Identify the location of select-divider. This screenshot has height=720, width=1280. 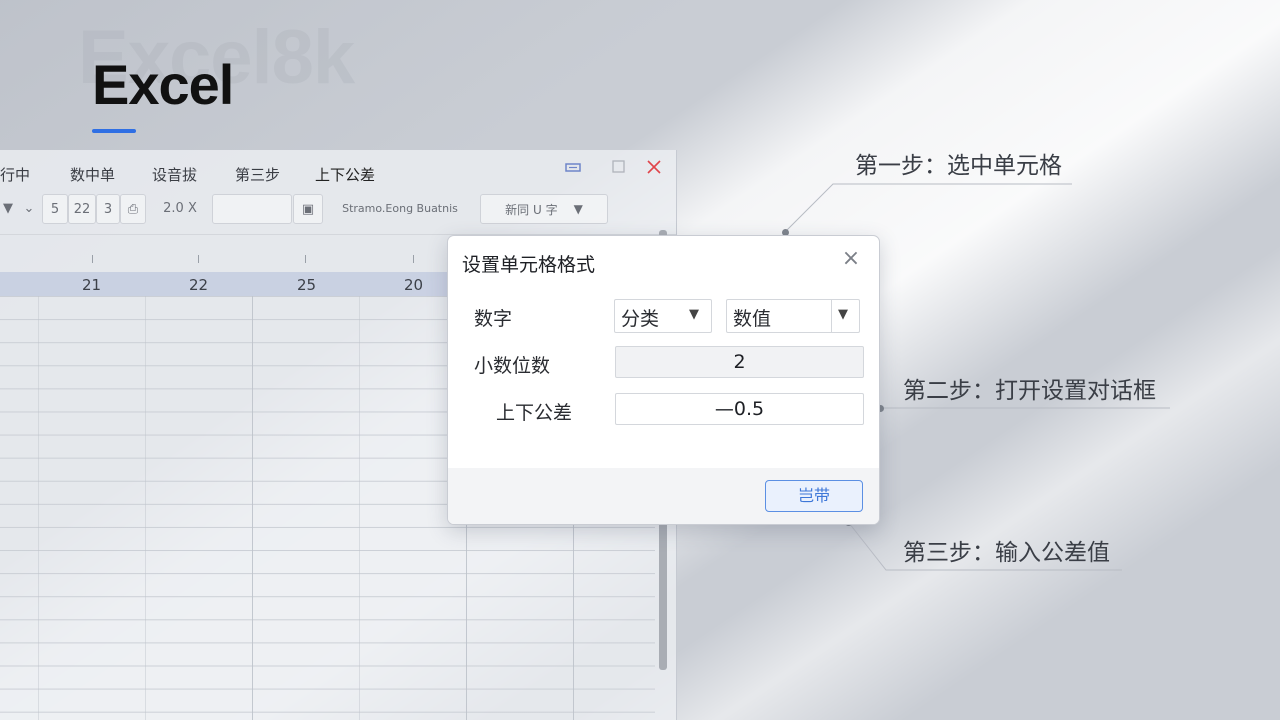
(831, 316).